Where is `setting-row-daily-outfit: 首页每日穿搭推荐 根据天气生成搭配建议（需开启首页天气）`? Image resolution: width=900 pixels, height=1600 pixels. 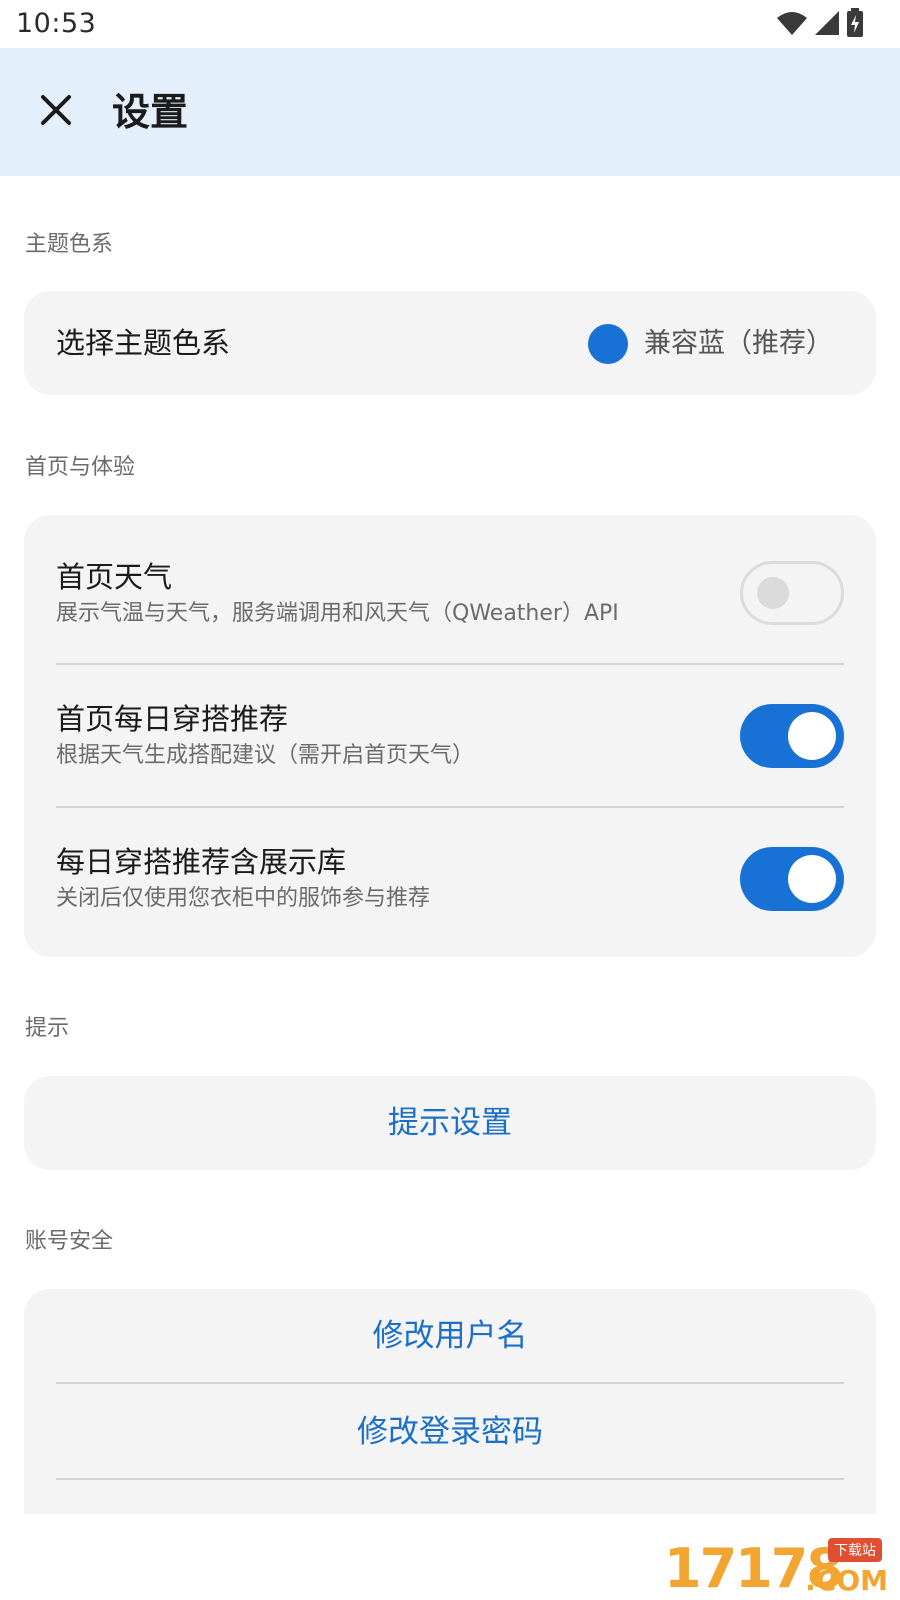 setting-row-daily-outfit: 首页每日穿搭推荐 根据天气生成搭配建议（需开启首页天气） is located at coordinates (450, 736).